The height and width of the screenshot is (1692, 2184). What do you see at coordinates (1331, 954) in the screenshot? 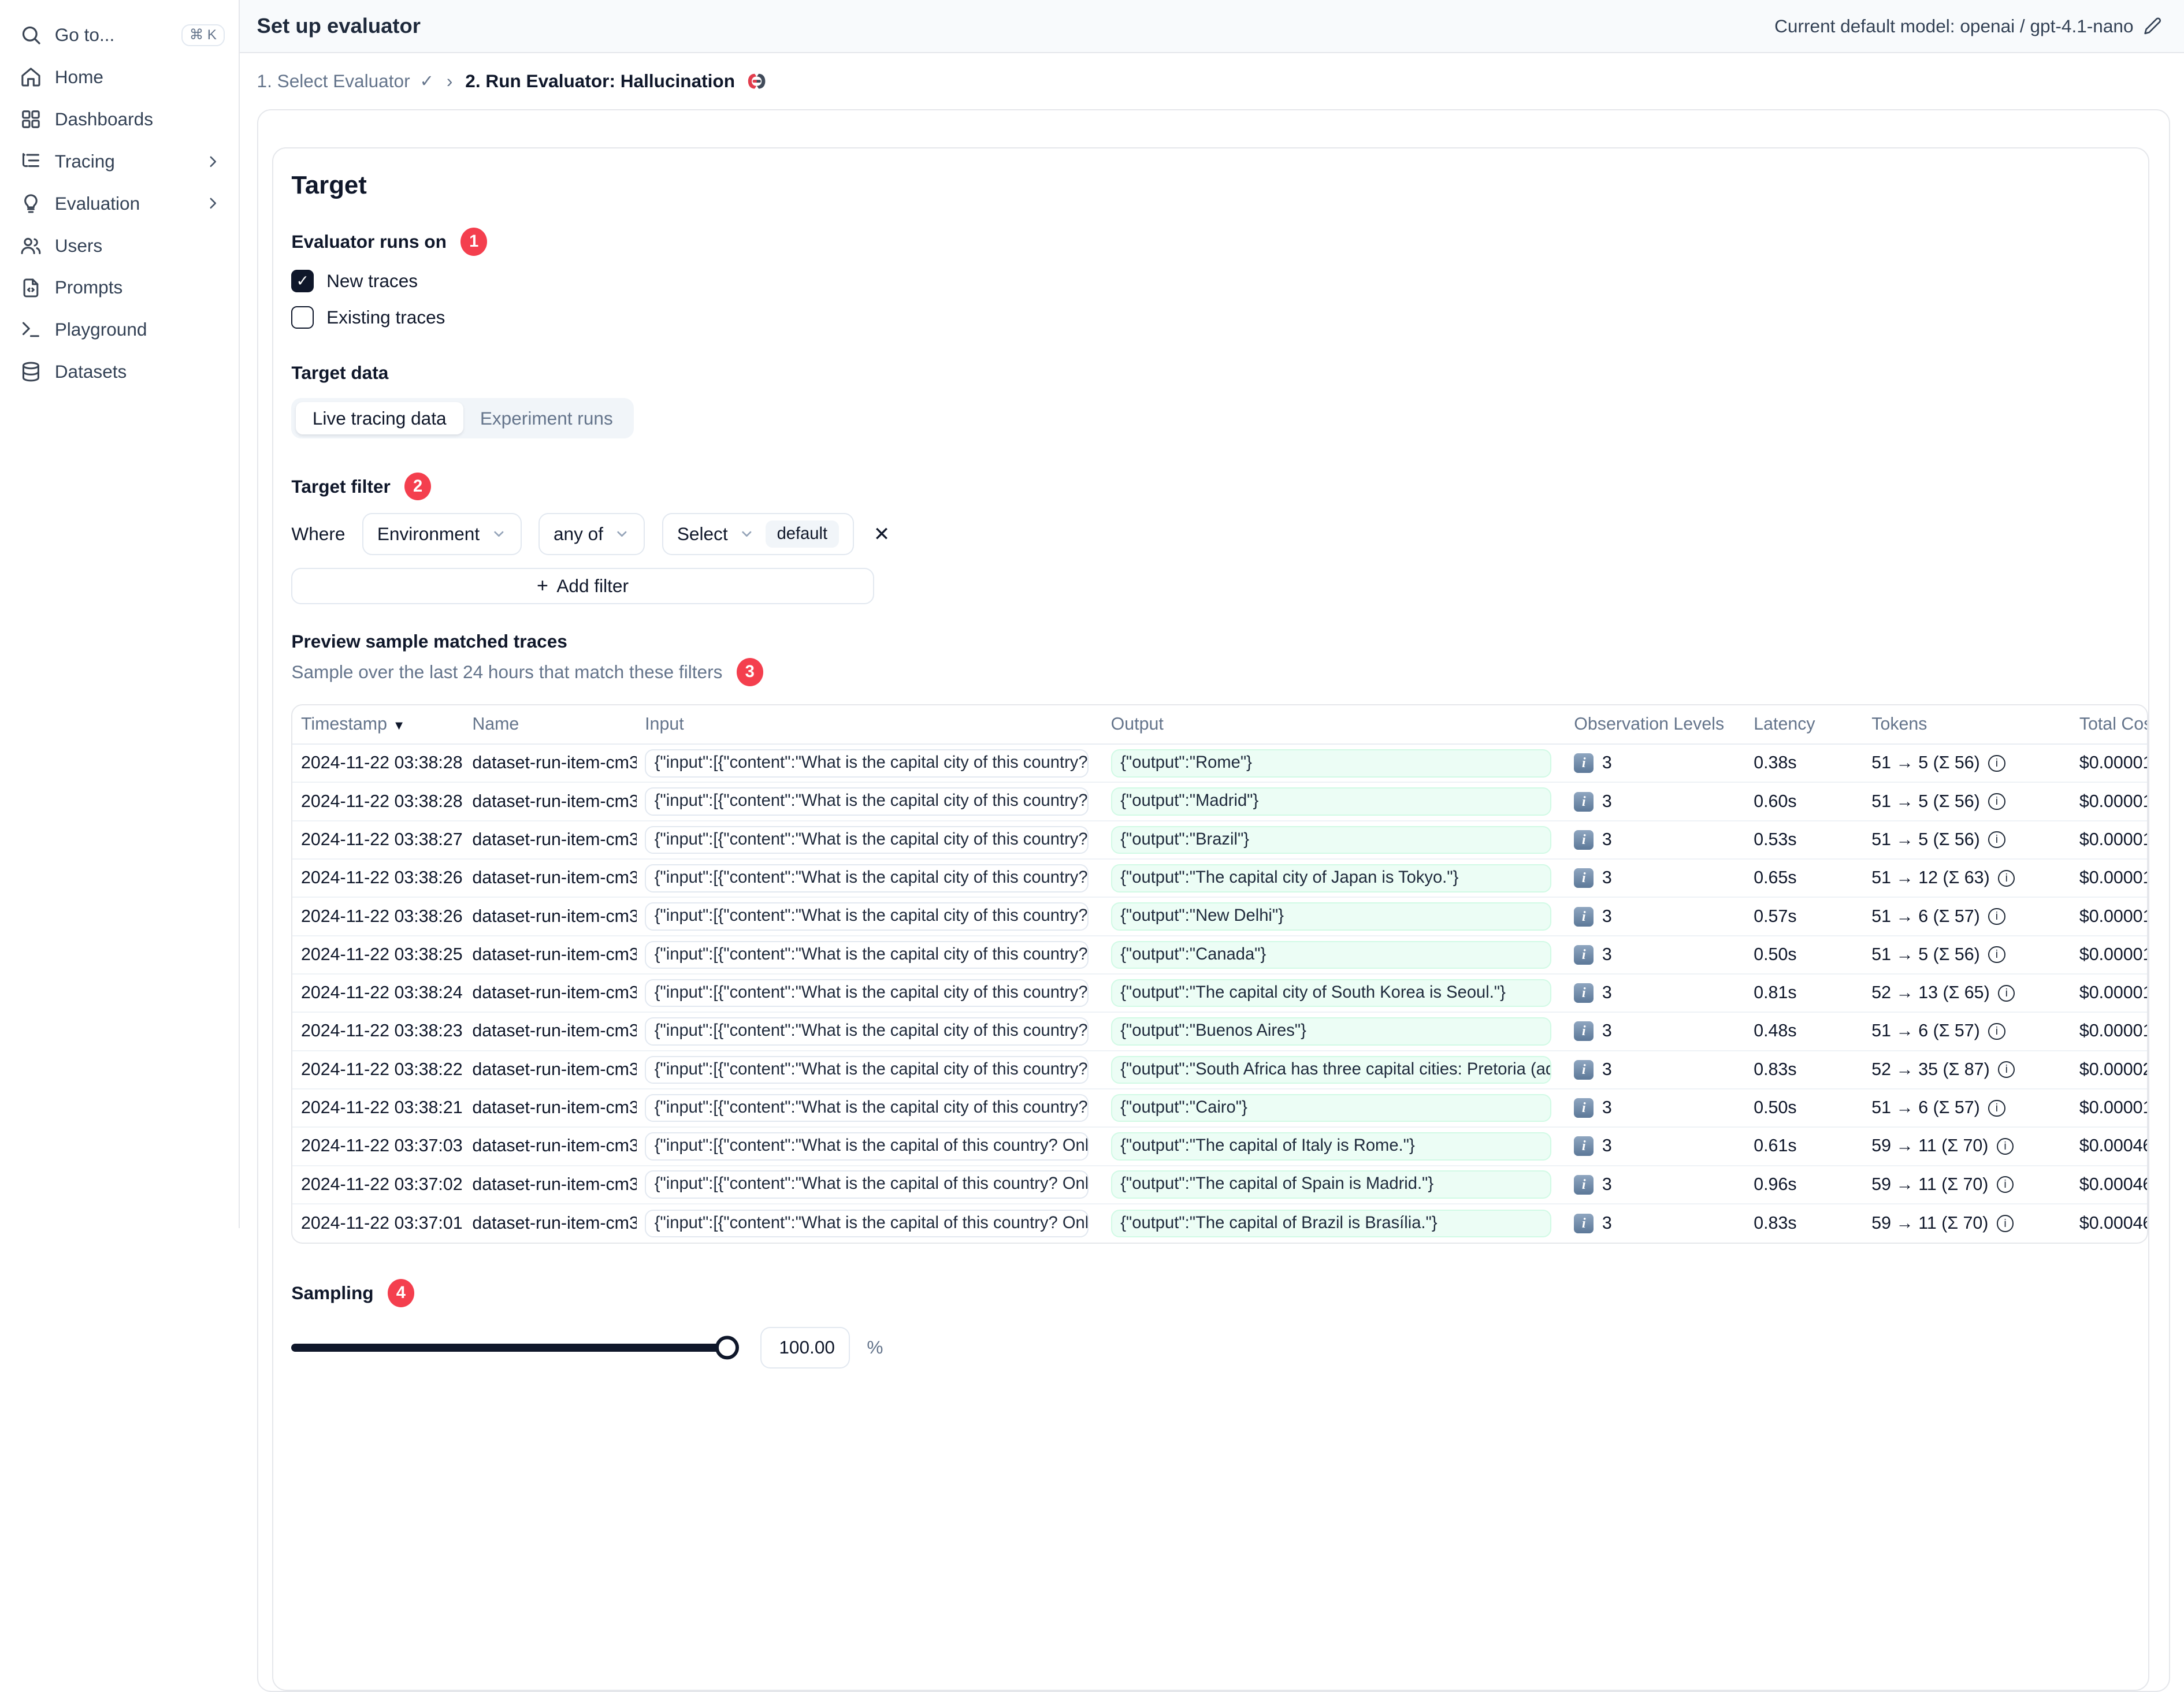
I see `output-chip: {"output":"Canada"}` at bounding box center [1331, 954].